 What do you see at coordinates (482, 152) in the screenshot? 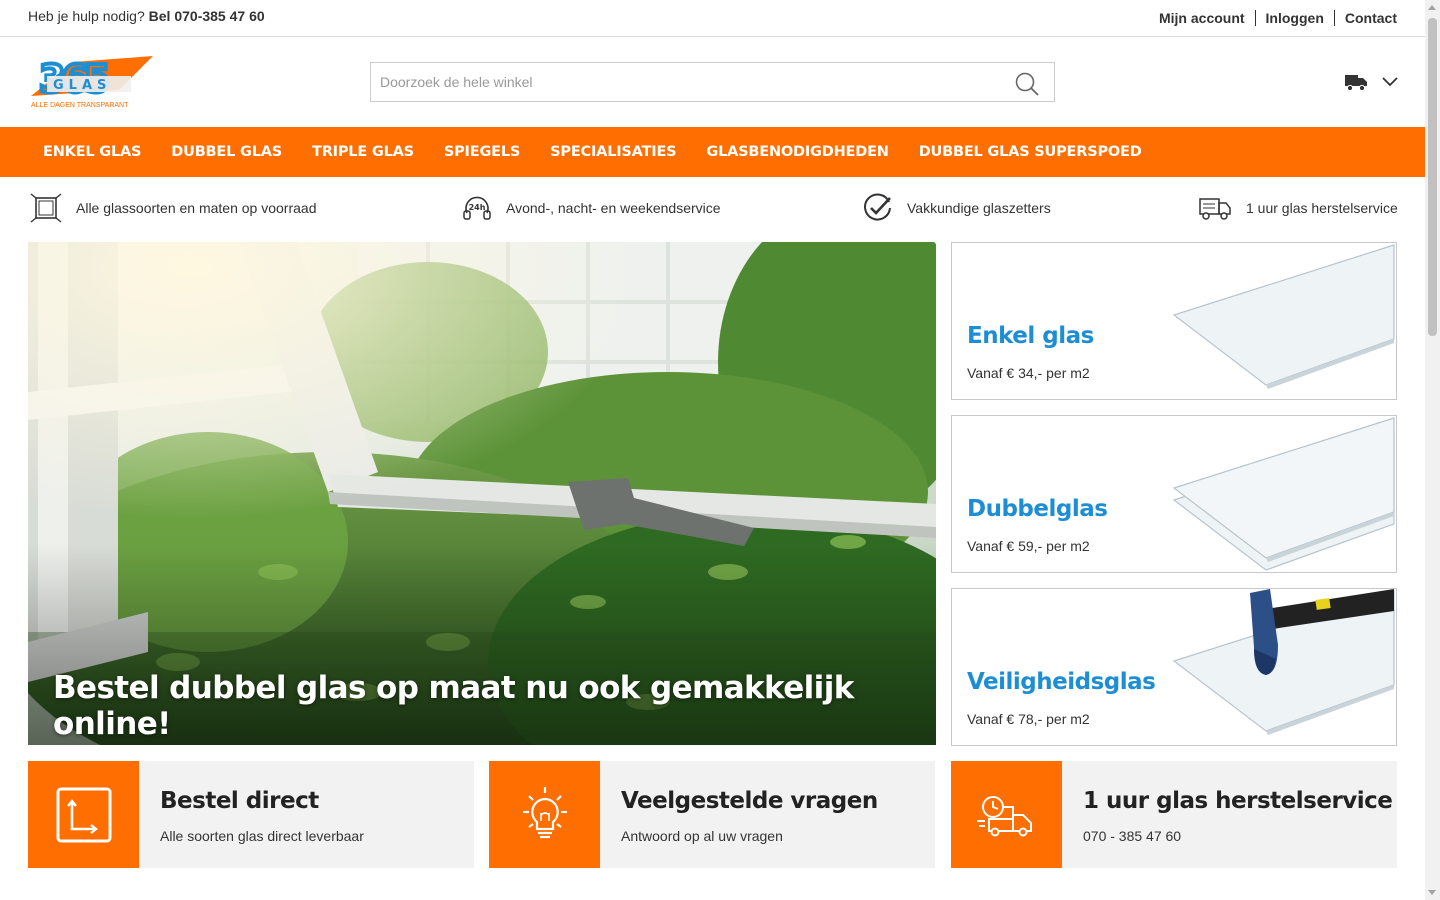
I see `nav-item-spiegels: SPIEGELS` at bounding box center [482, 152].